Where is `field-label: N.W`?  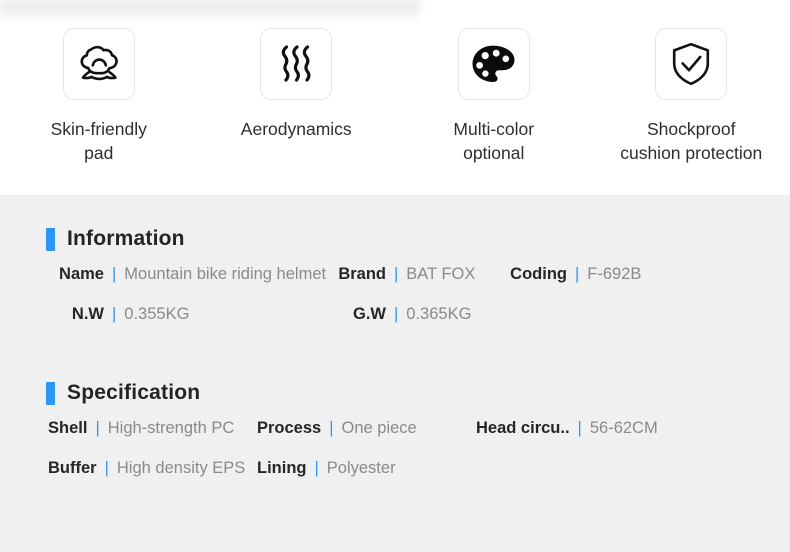
field-label: N.W is located at coordinates (87, 314).